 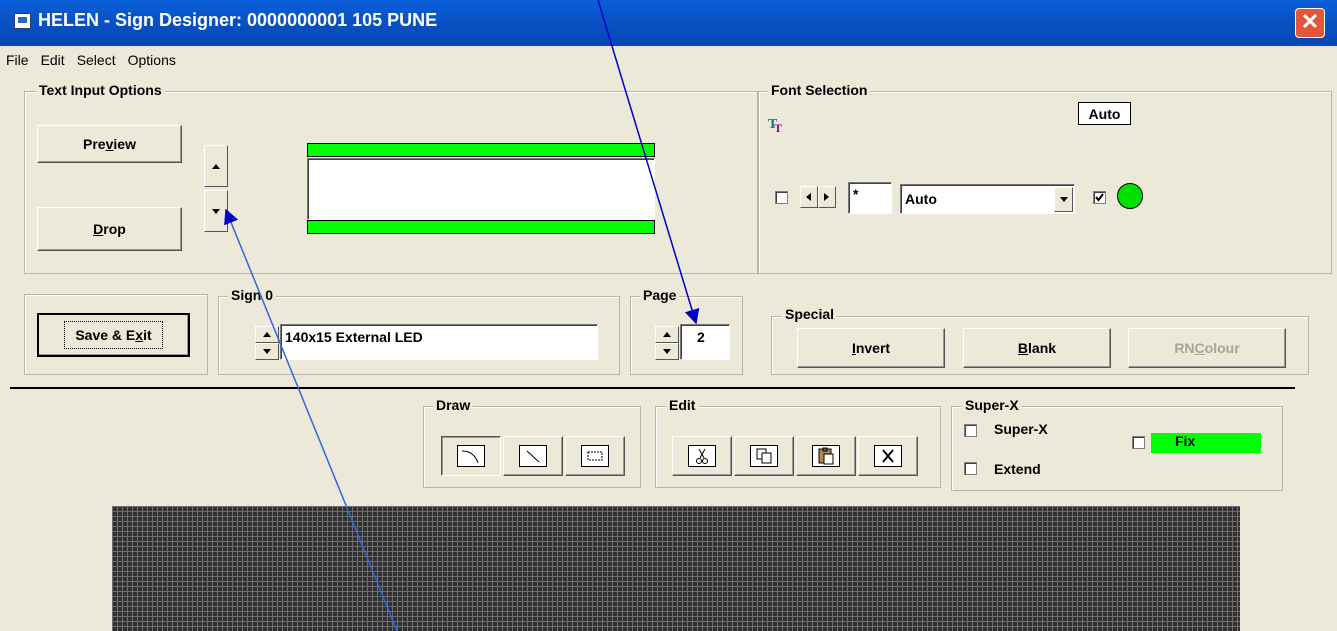 I want to click on font-enable-checkbox, so click(x=1099, y=197).